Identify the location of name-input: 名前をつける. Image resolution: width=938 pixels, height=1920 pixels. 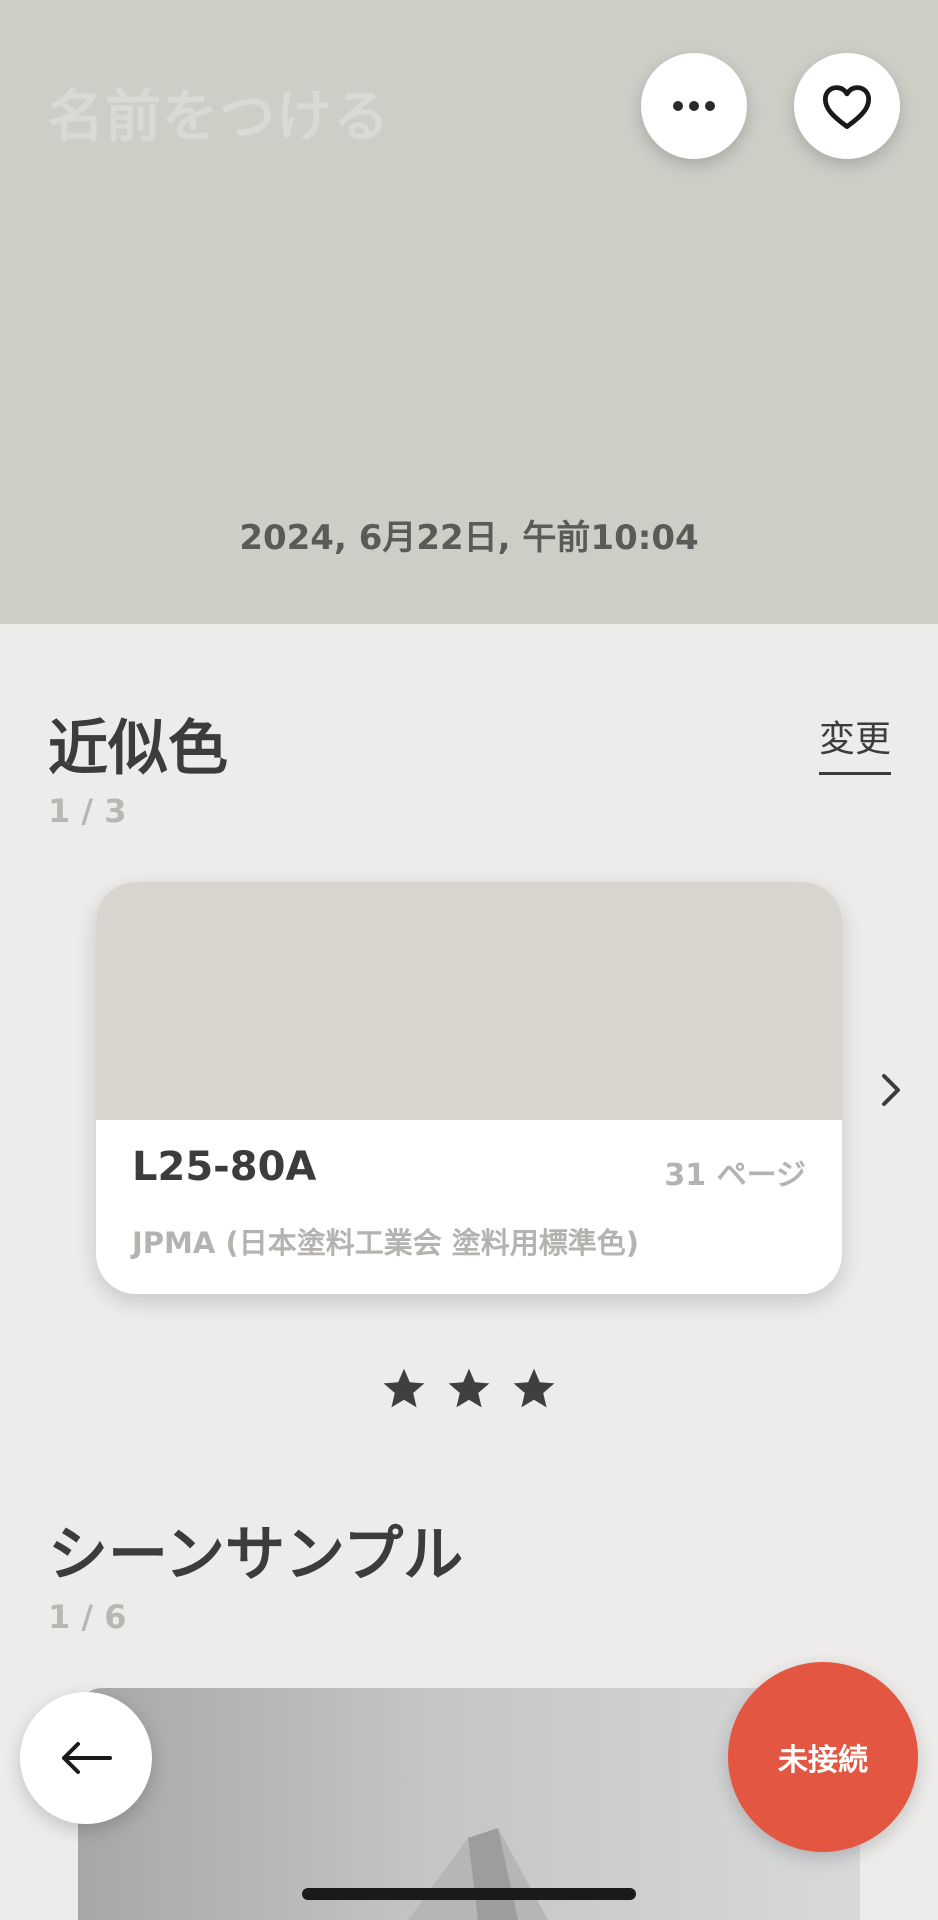
(219, 112).